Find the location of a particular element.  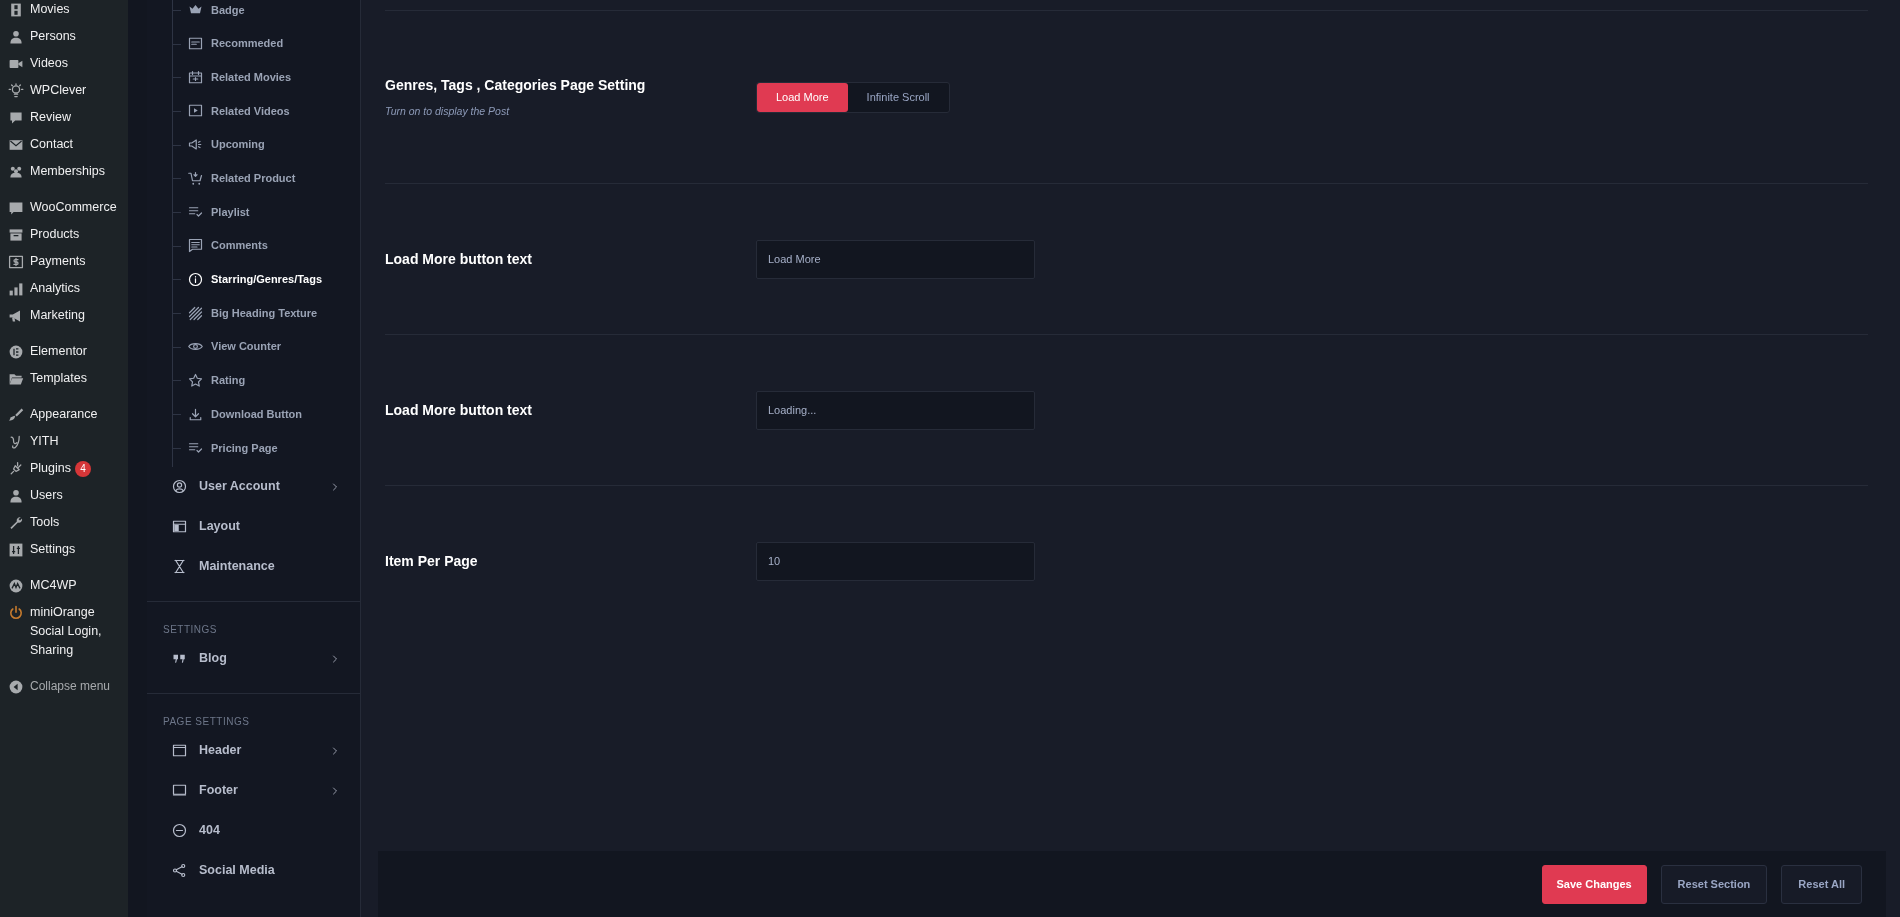

bar-chart-icon is located at coordinates (16, 289).